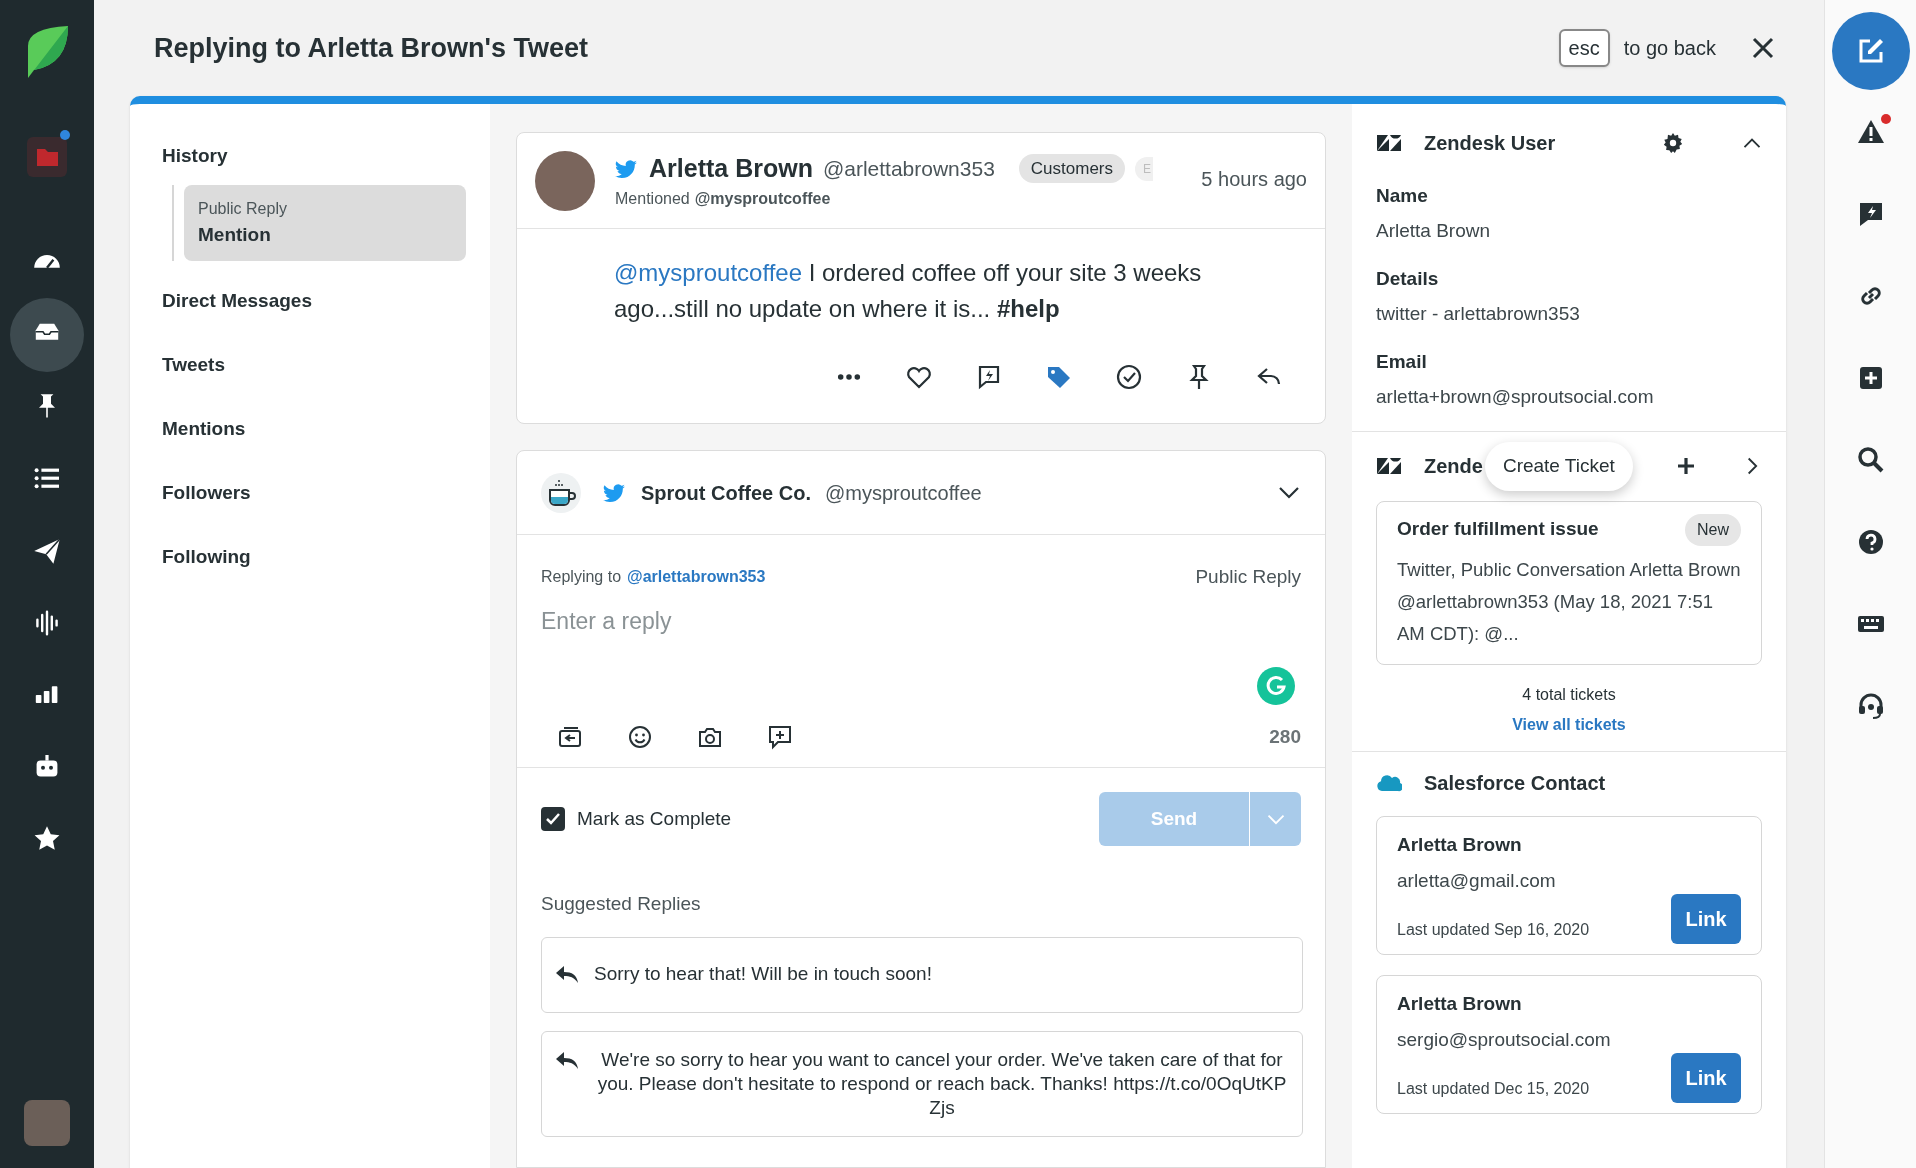  I want to click on go-back-hint: to go back, so click(1669, 48).